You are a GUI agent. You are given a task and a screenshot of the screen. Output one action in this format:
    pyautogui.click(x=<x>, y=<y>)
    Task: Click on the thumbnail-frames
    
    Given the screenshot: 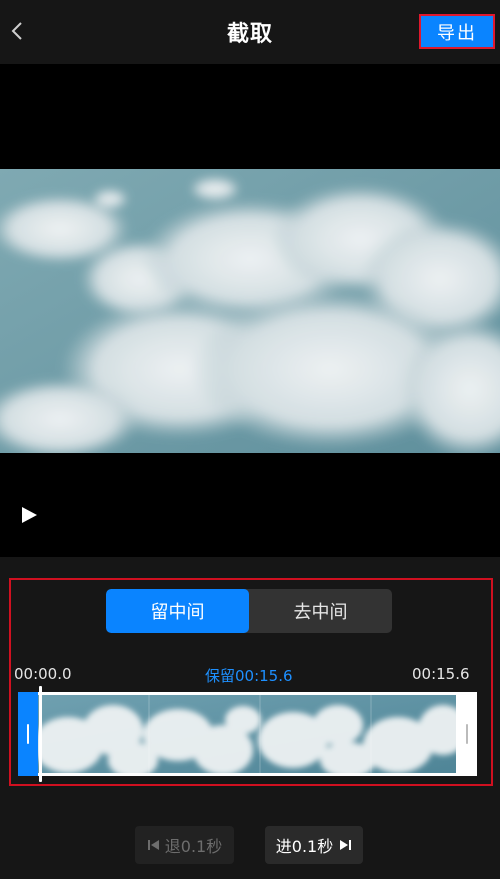 What is the action you would take?
    pyautogui.click(x=247, y=734)
    